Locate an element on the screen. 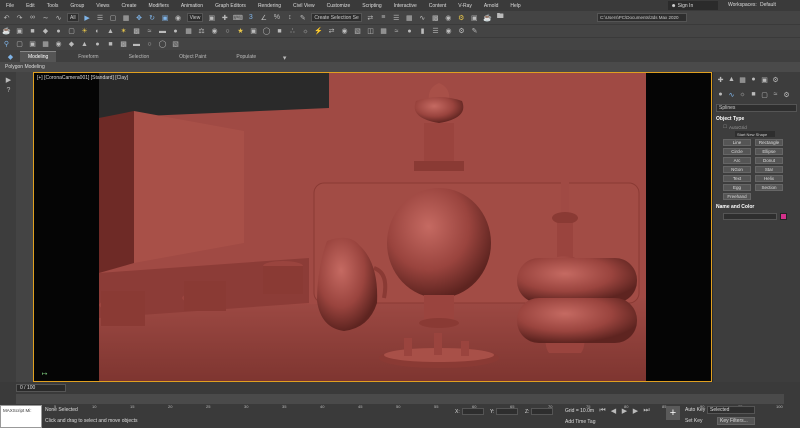  vray-light-icon: ● is located at coordinates (58, 31).